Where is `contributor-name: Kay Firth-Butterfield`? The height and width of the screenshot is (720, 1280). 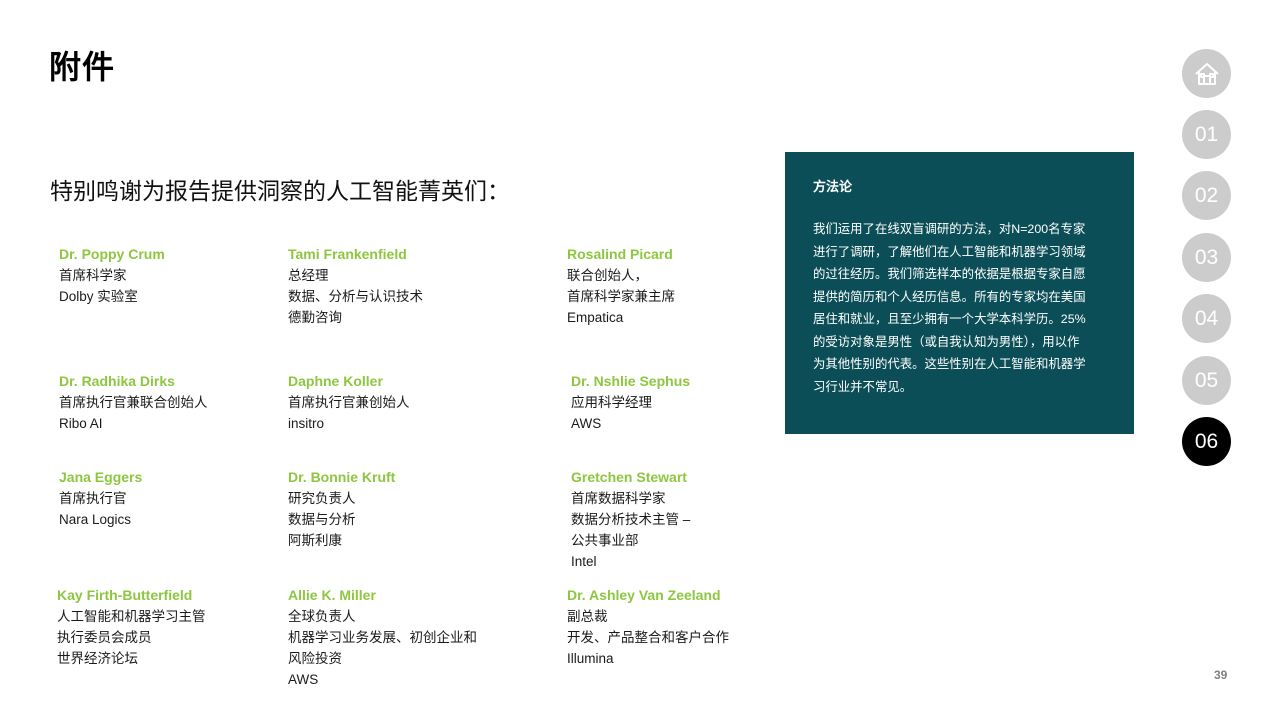
contributor-name: Kay Firth-Butterfield is located at coordinates (125, 595).